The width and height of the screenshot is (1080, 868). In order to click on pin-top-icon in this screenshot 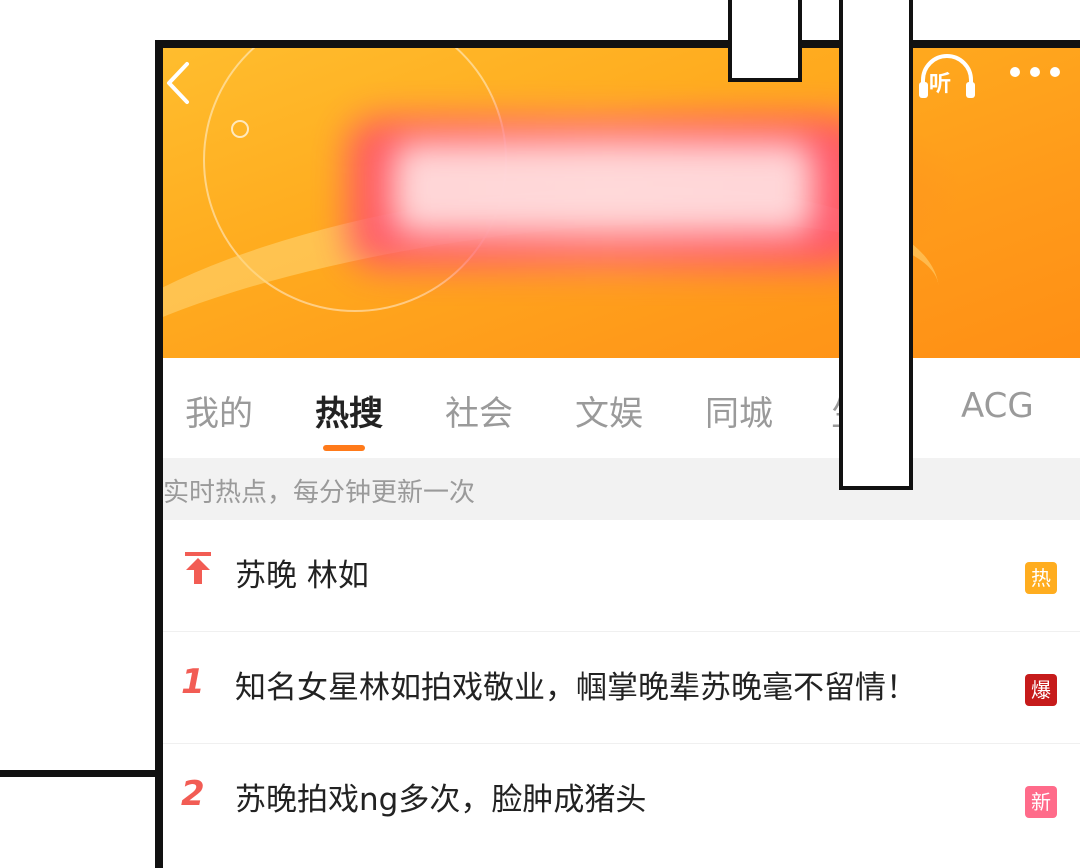, I will do `click(198, 572)`.